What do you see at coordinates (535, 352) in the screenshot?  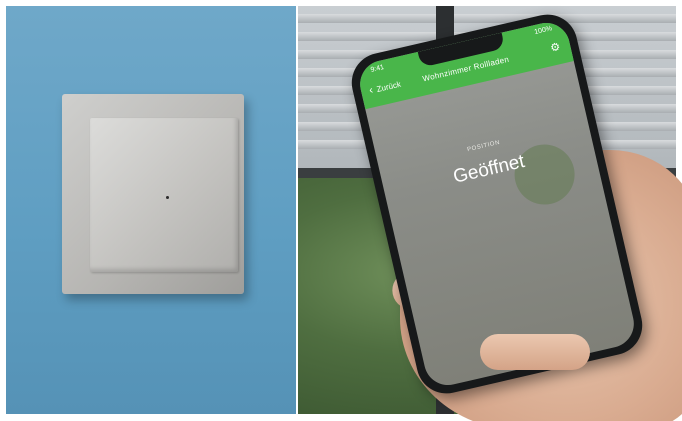 I see `index-finger` at bounding box center [535, 352].